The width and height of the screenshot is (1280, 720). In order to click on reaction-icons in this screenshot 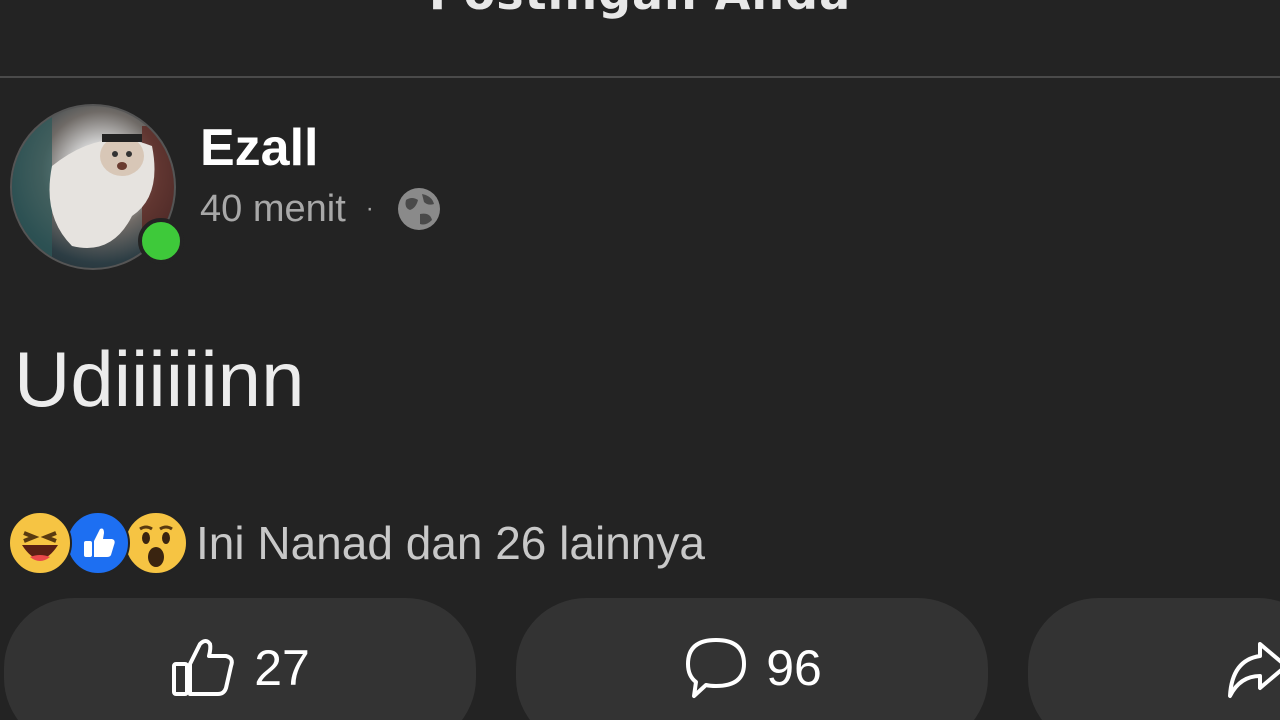, I will do `click(98, 543)`.